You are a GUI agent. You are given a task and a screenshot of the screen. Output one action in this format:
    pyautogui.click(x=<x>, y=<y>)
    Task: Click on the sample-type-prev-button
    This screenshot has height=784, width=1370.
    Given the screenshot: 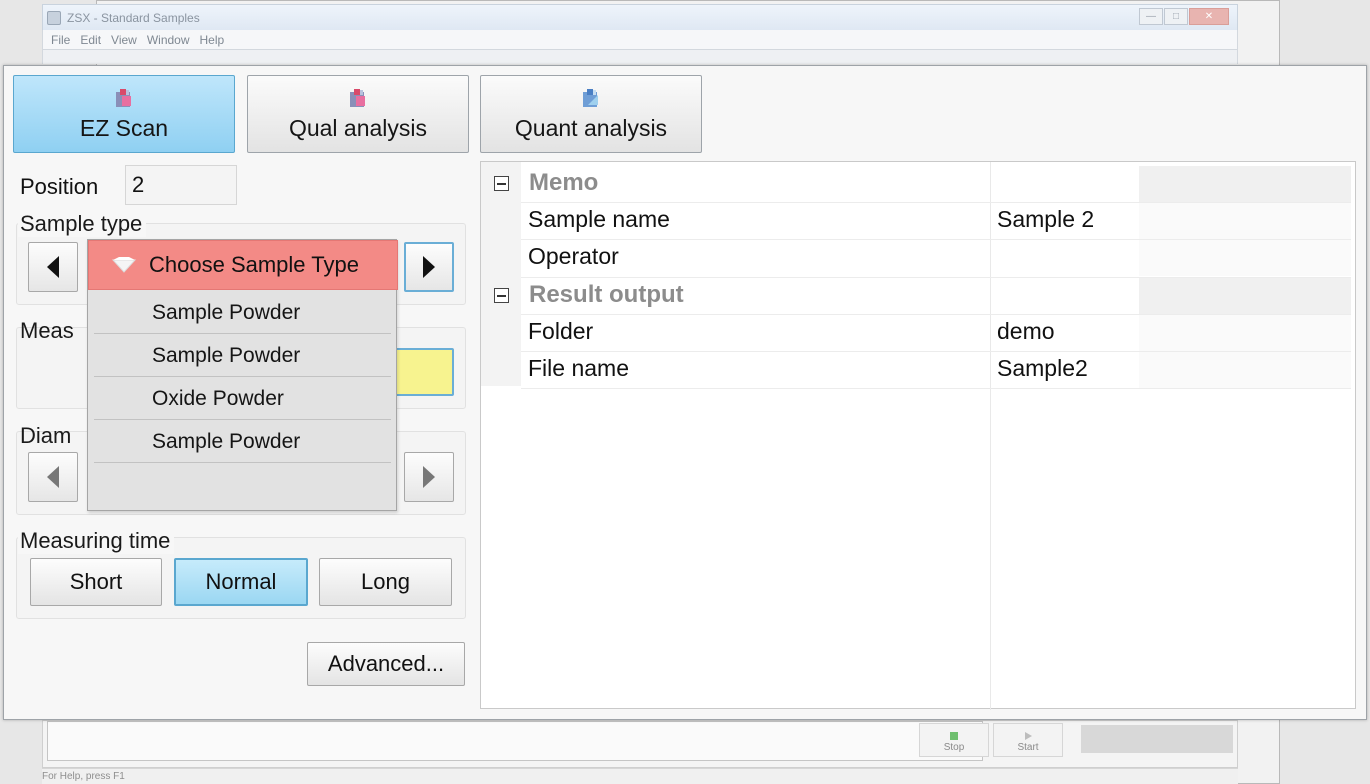 What is the action you would take?
    pyautogui.click(x=53, y=267)
    